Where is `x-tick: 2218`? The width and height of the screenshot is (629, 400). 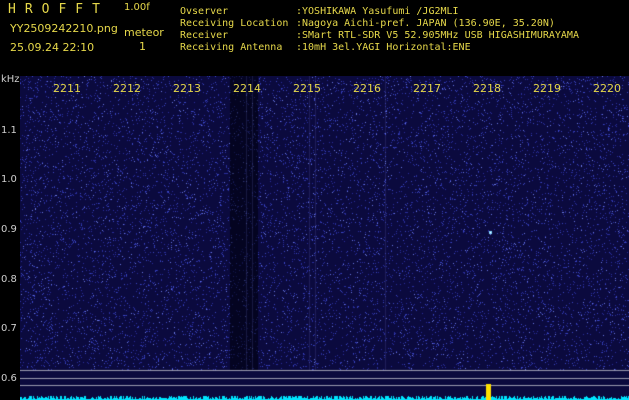 x-tick: 2218 is located at coordinates (487, 88).